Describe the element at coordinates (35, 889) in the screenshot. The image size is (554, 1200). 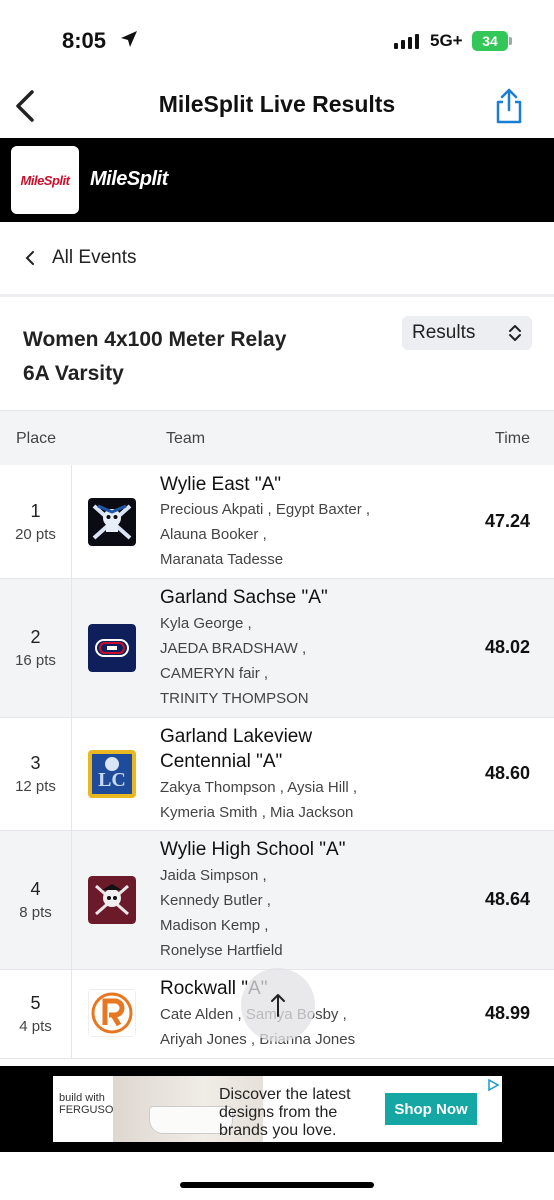
I see `place: 4` at that location.